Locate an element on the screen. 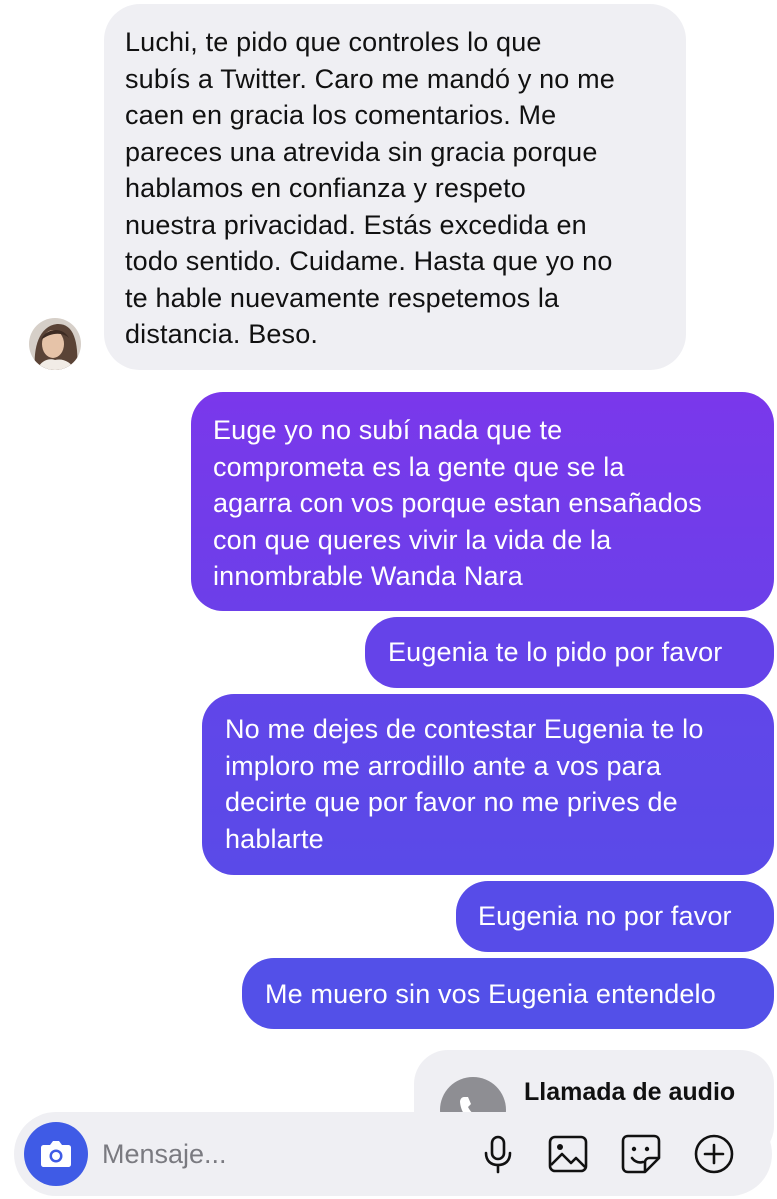 Image resolution: width=777 pixels, height=1199 pixels. gallery-icon is located at coordinates (568, 1154).